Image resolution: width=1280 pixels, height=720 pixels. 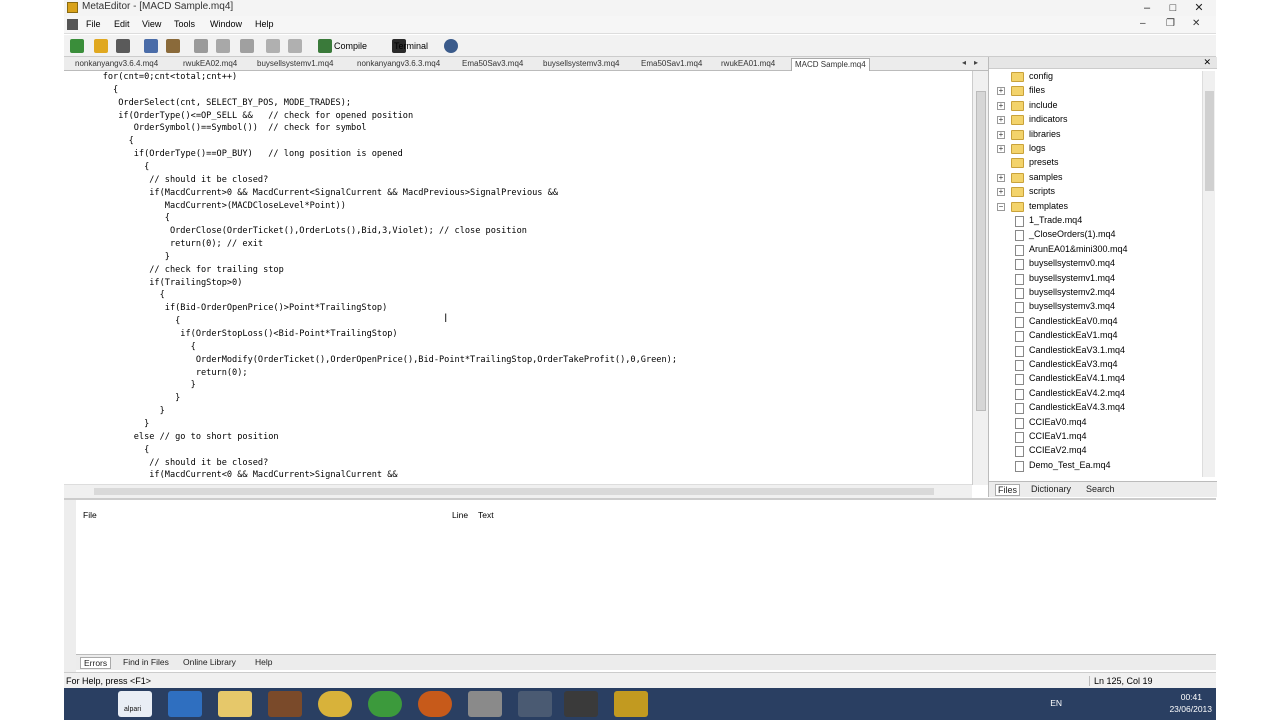 What do you see at coordinates (235, 704) in the screenshot?
I see `file-explorer-icon` at bounding box center [235, 704].